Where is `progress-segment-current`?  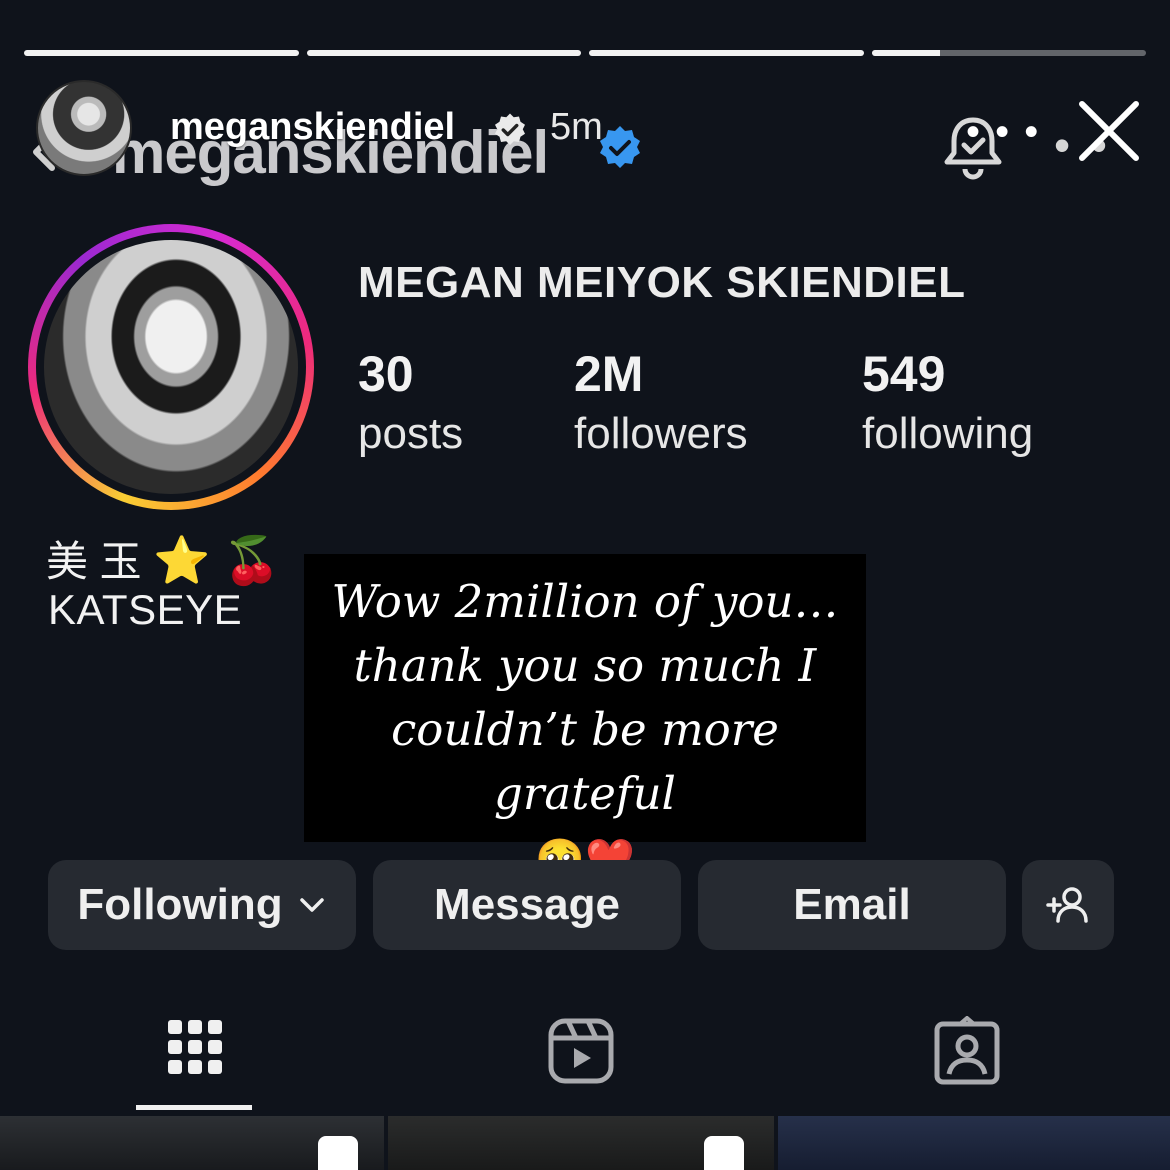
progress-segment-current is located at coordinates (1008, 53).